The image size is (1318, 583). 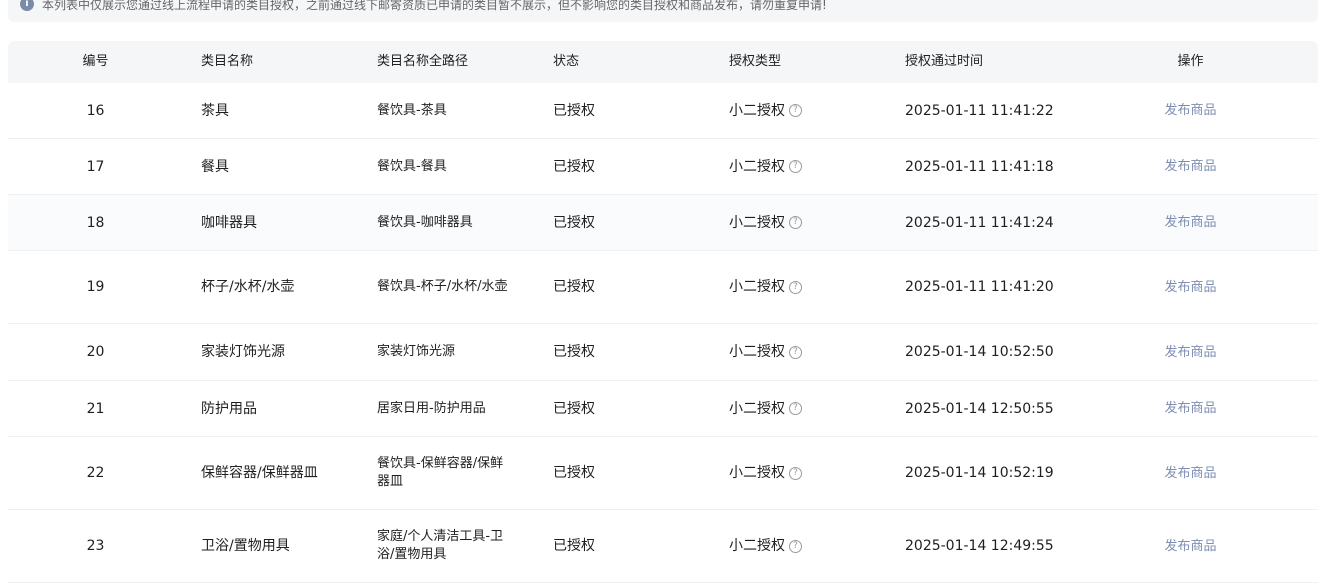 What do you see at coordinates (755, 61) in the screenshot?
I see `header-auth-type: 授权类型` at bounding box center [755, 61].